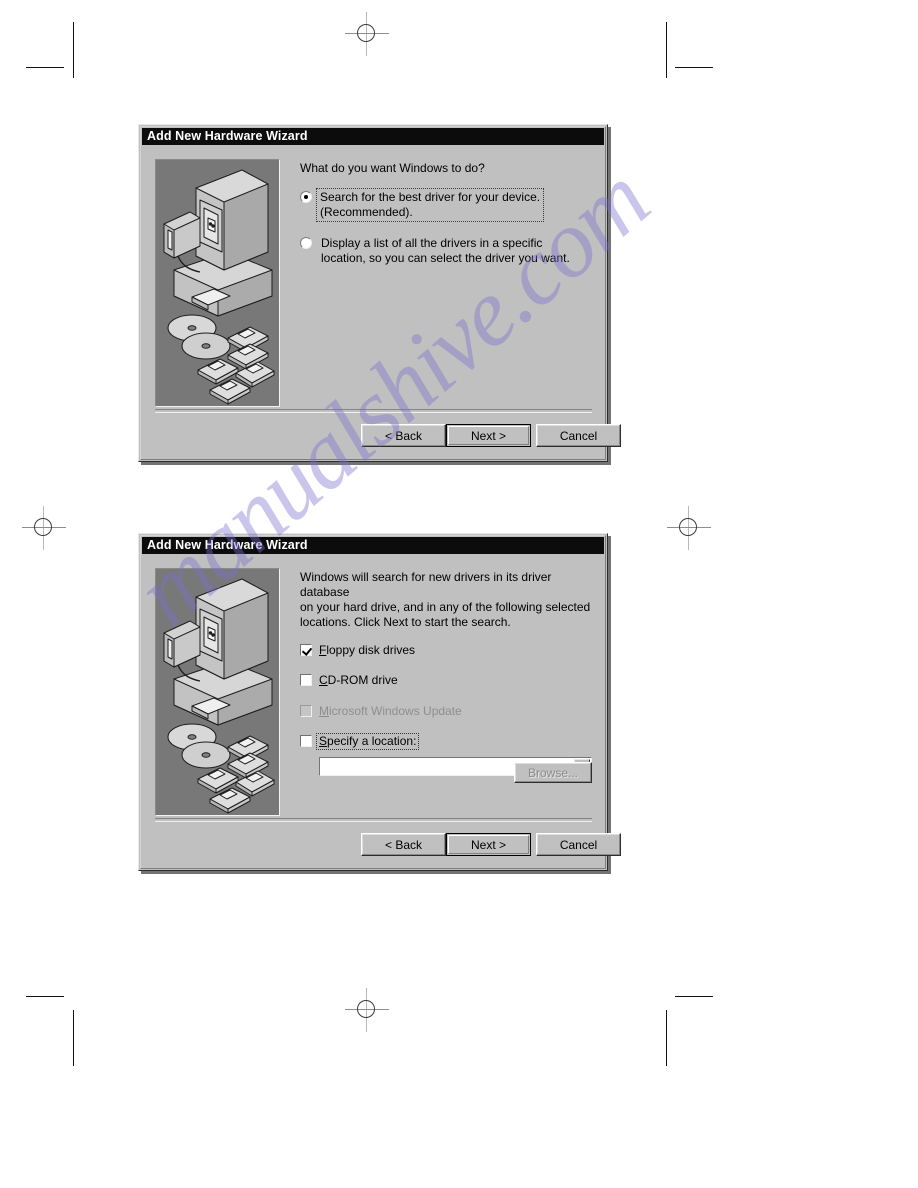 The image size is (918, 1188). What do you see at coordinates (362, 680) in the screenshot?
I see `checkbox-label-rest: D-ROM drive` at bounding box center [362, 680].